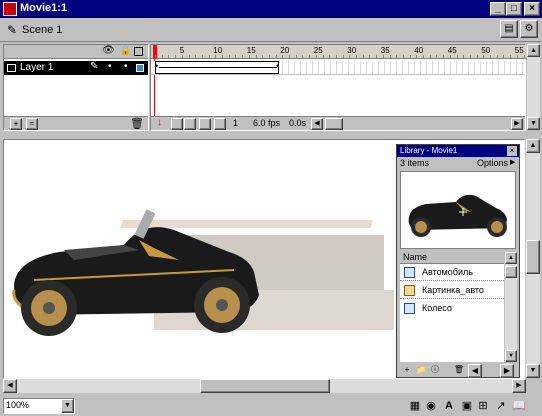 The height and width of the screenshot is (416, 542). Describe the element at coordinates (458, 151) in the screenshot. I see `library-title: Library - Movie1` at that location.